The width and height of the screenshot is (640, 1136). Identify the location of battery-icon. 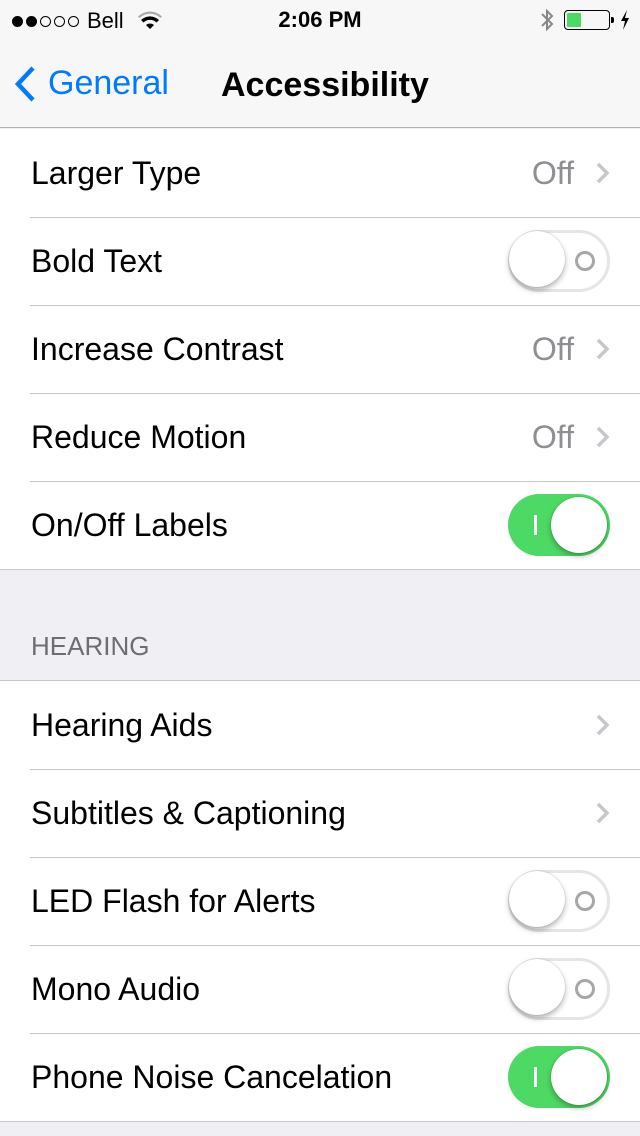
(589, 20).